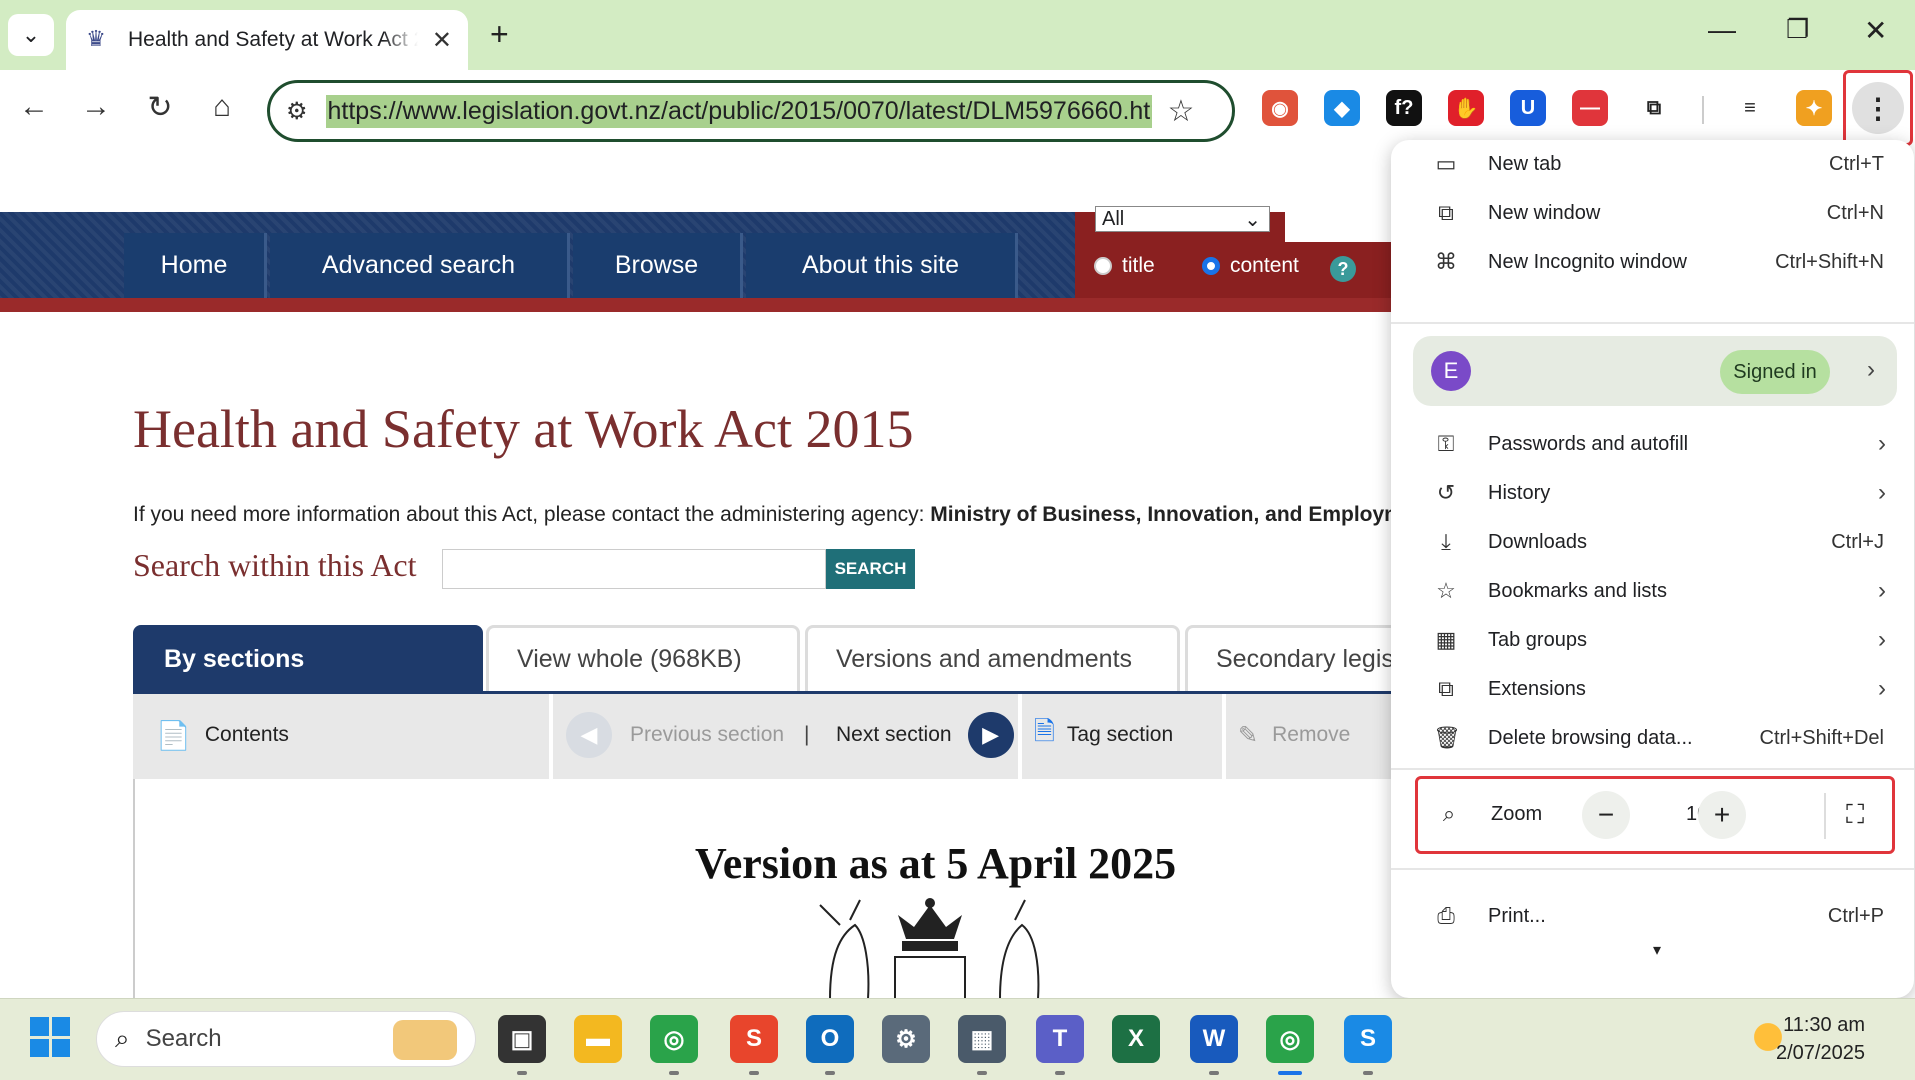 This screenshot has height=1080, width=1915. Describe the element at coordinates (882, 265) in the screenshot. I see `nav-about: About this site` at that location.